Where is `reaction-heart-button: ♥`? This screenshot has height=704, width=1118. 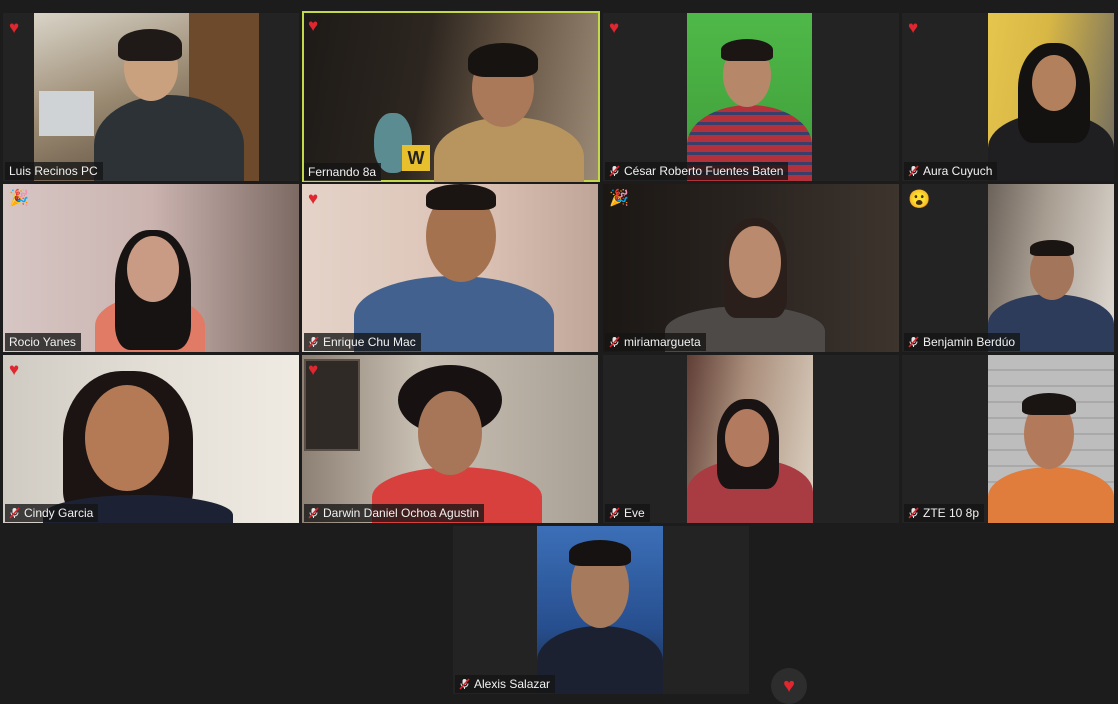
reaction-heart-button: ♥ is located at coordinates (789, 686).